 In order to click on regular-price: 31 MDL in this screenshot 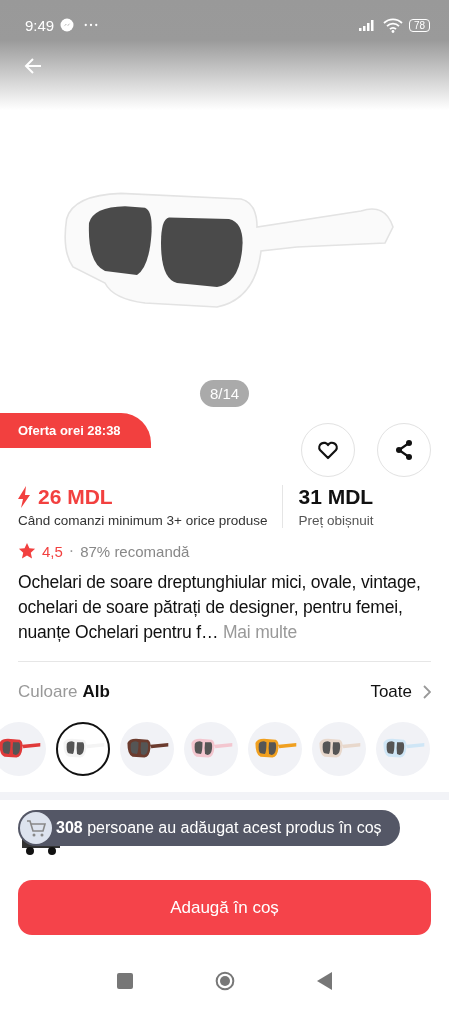, I will do `click(336, 497)`.